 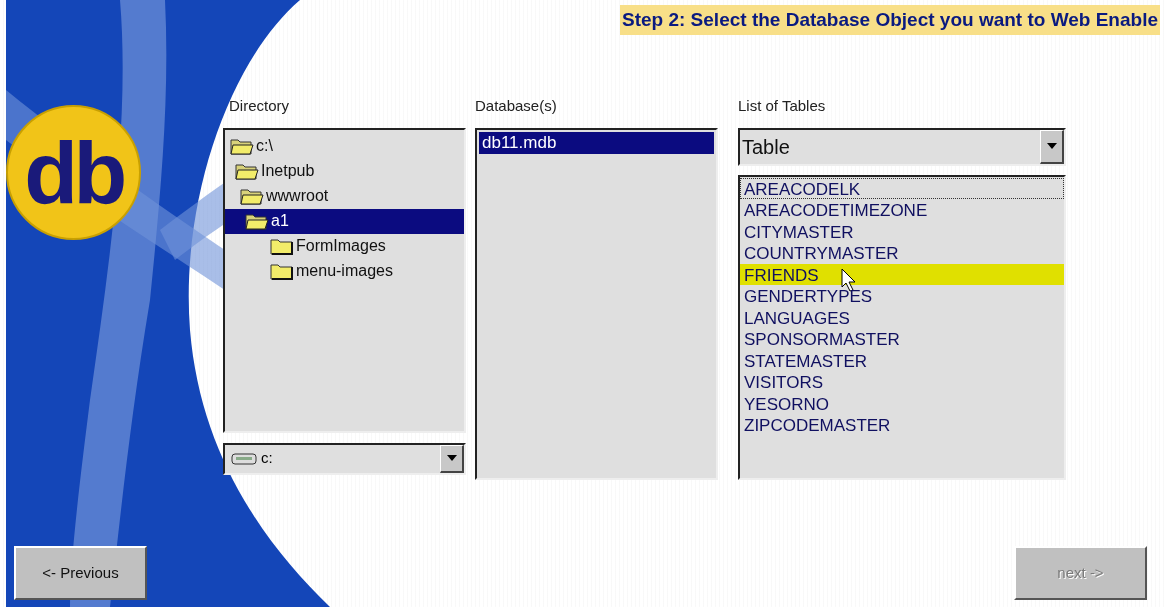 What do you see at coordinates (849, 279) in the screenshot?
I see `mouse-pointer-icon` at bounding box center [849, 279].